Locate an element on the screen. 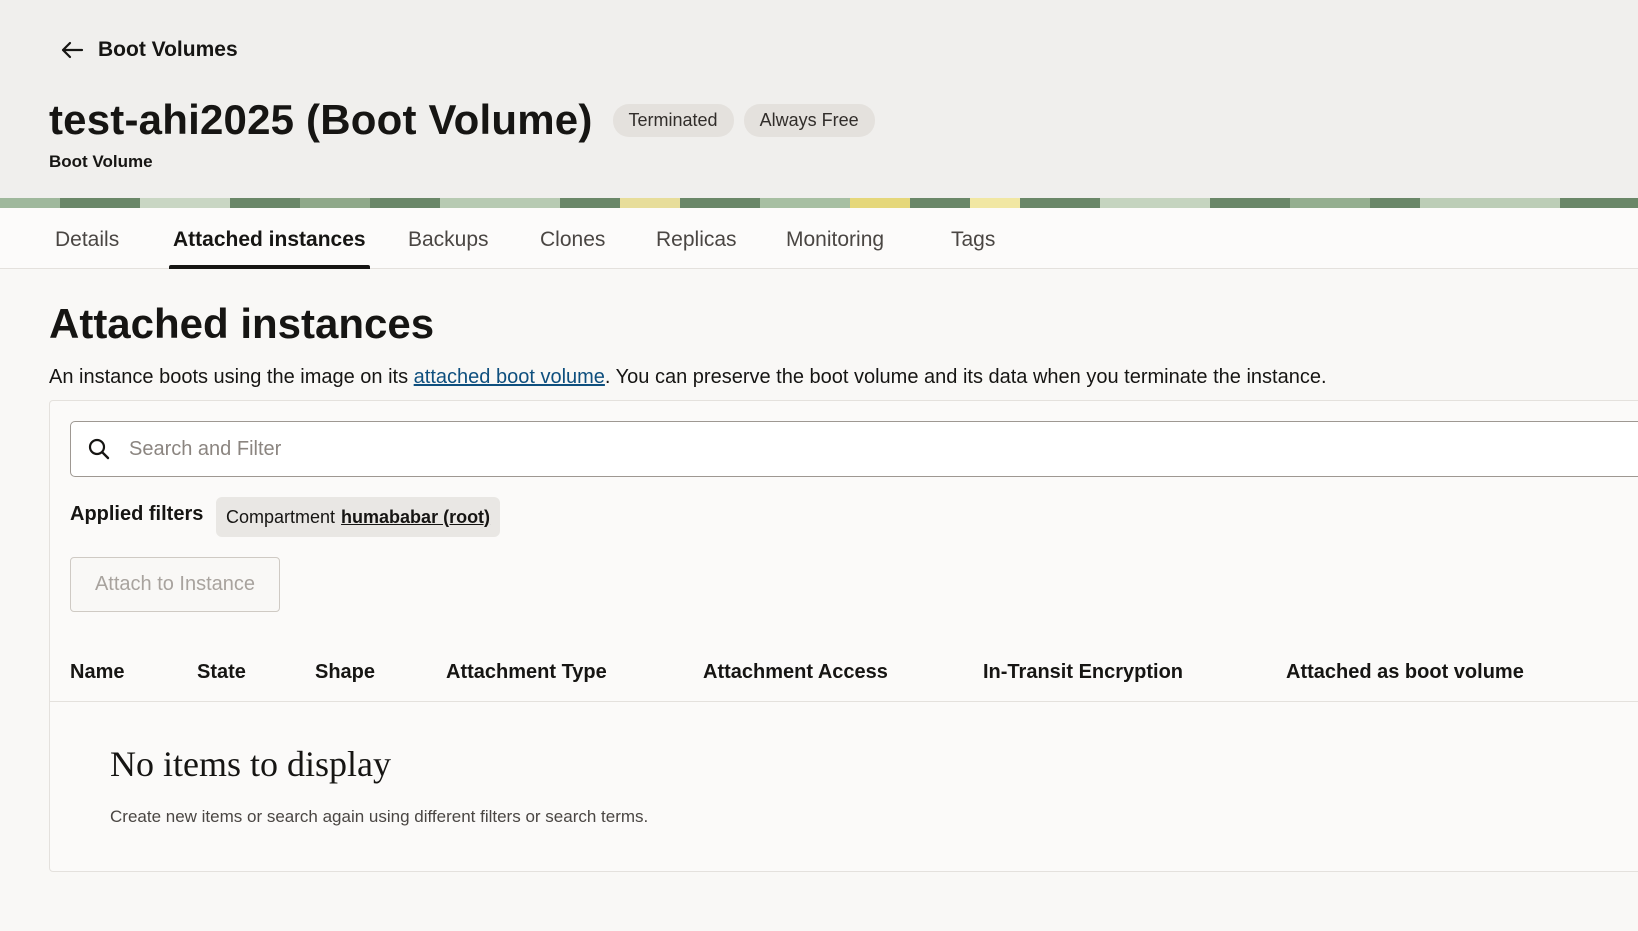 Image resolution: width=1638 pixels, height=931 pixels. tab-clones: Clones is located at coordinates (572, 238).